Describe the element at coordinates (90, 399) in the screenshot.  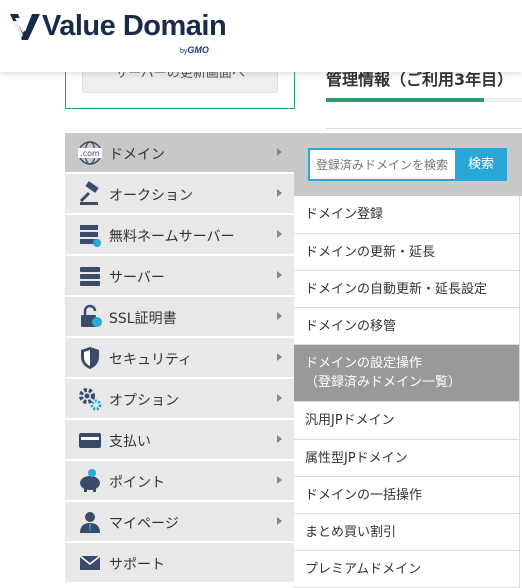
I see `option-gear-icon` at that location.